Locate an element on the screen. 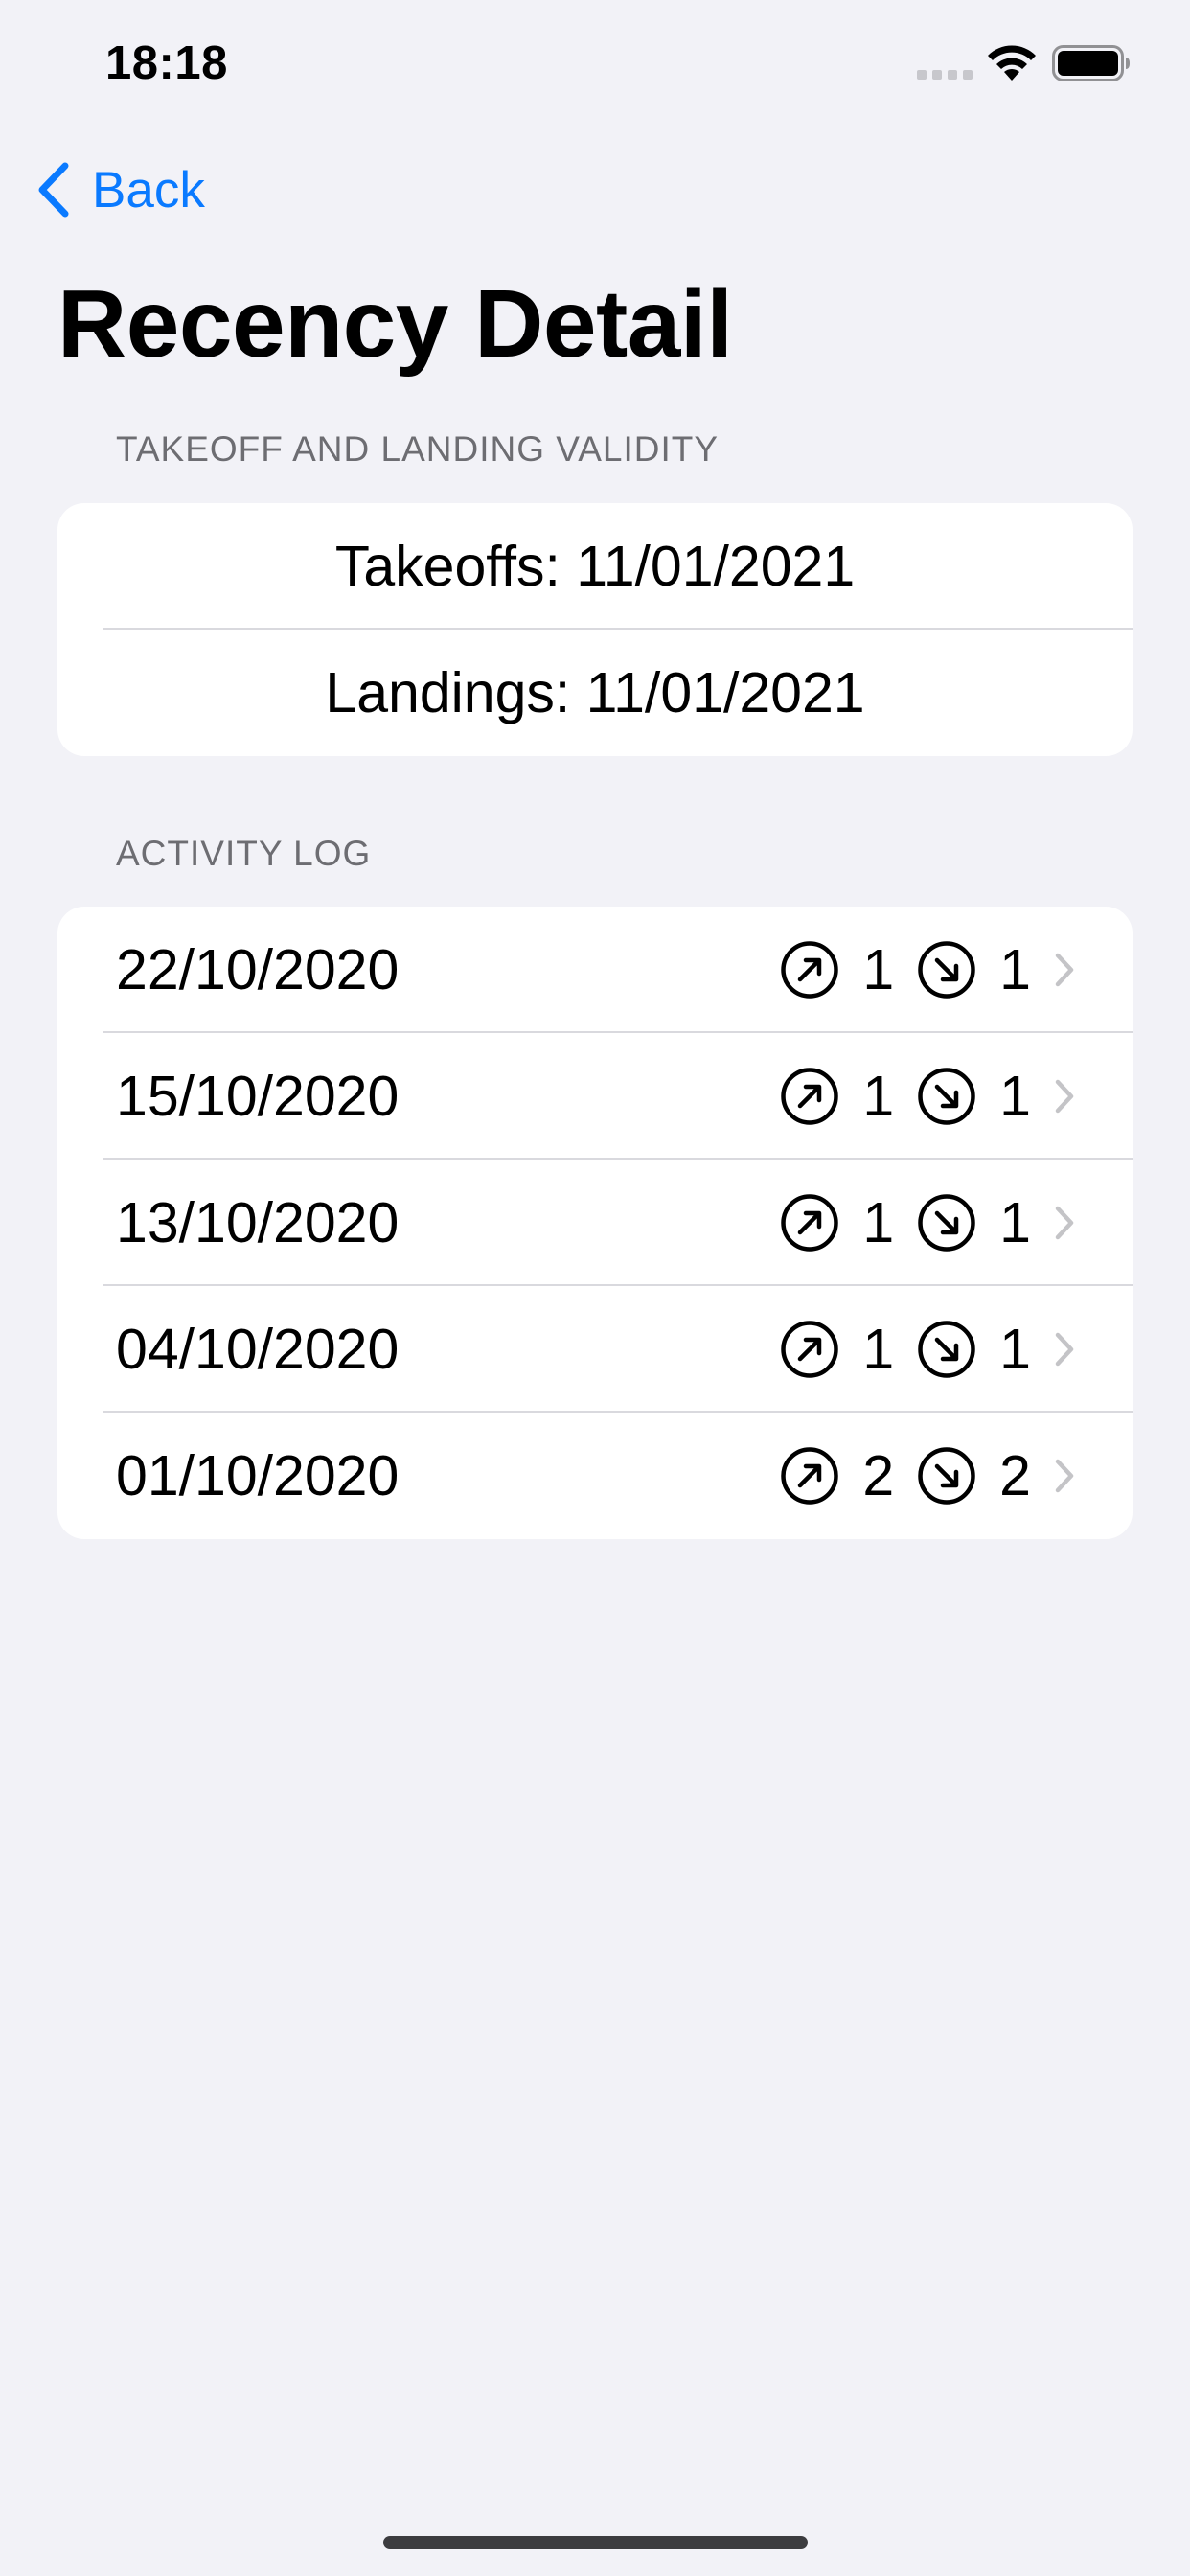  status-bar: 18:18 is located at coordinates (595, 63).